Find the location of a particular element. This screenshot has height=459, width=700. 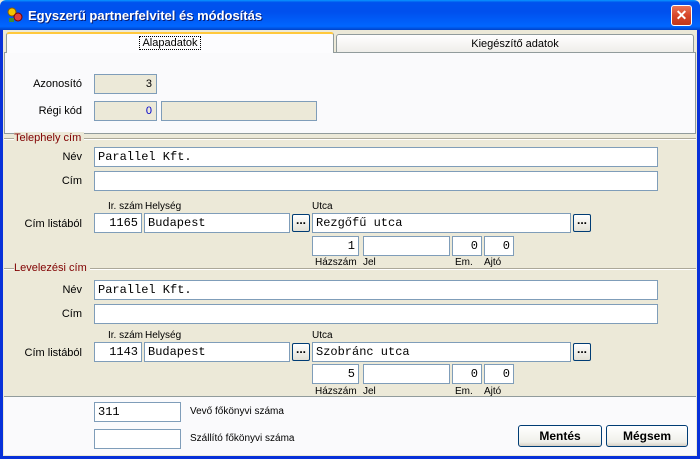

regi-kod-field: 0 is located at coordinates (125, 111).